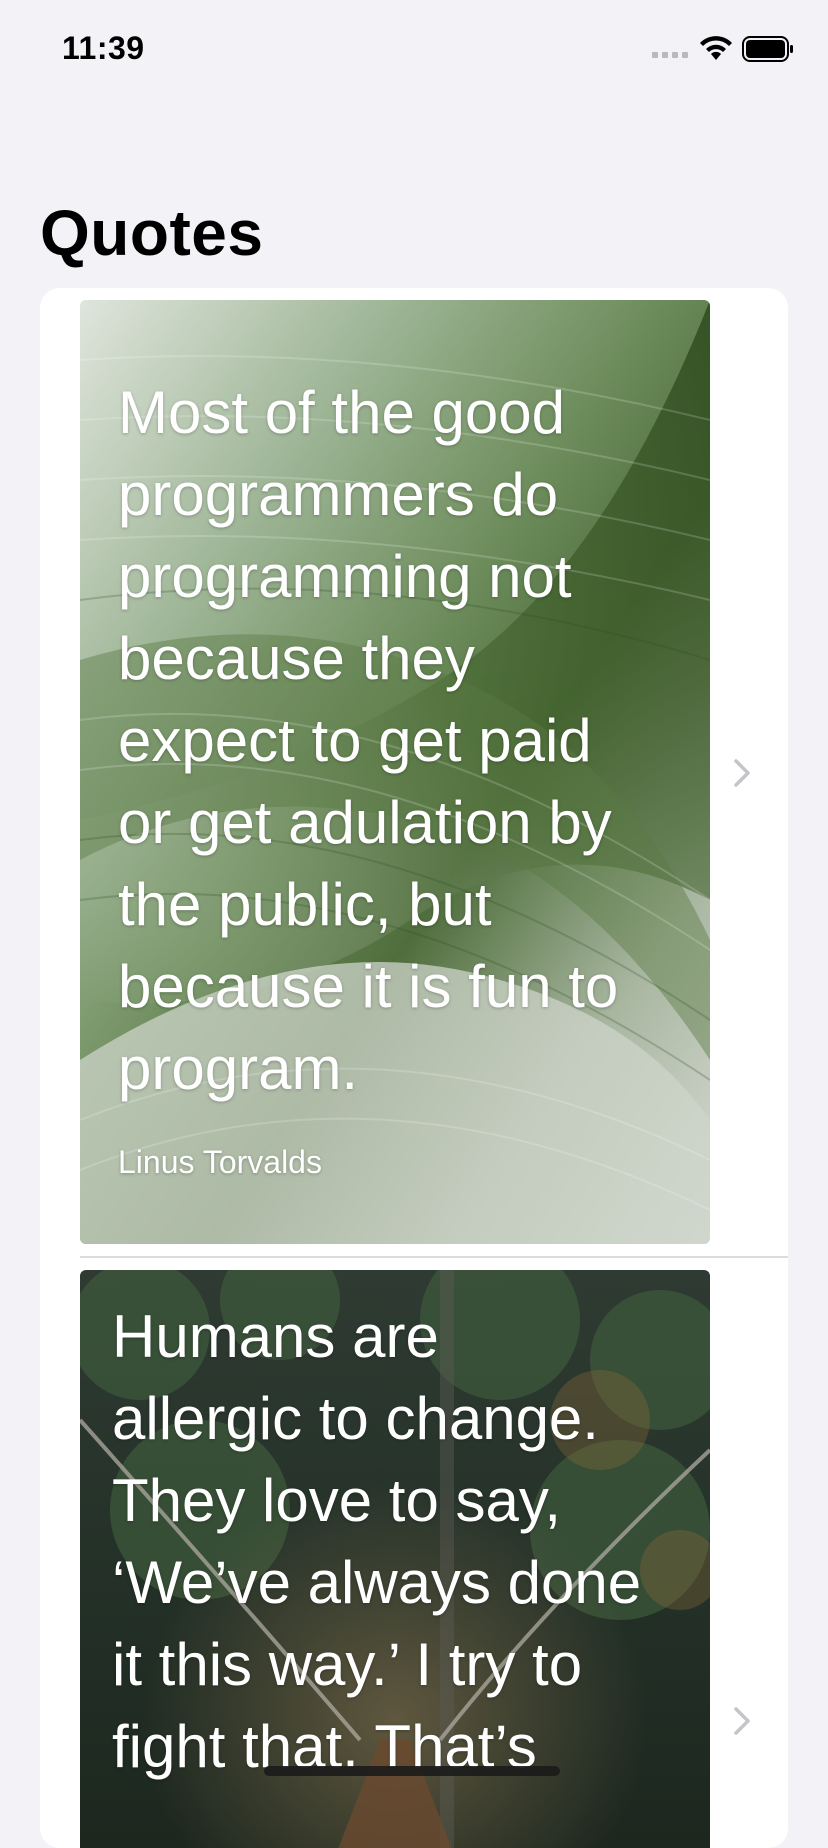 This screenshot has width=828, height=1848. Describe the element at coordinates (414, 50) in the screenshot. I see `status-bar: 11:39` at that location.